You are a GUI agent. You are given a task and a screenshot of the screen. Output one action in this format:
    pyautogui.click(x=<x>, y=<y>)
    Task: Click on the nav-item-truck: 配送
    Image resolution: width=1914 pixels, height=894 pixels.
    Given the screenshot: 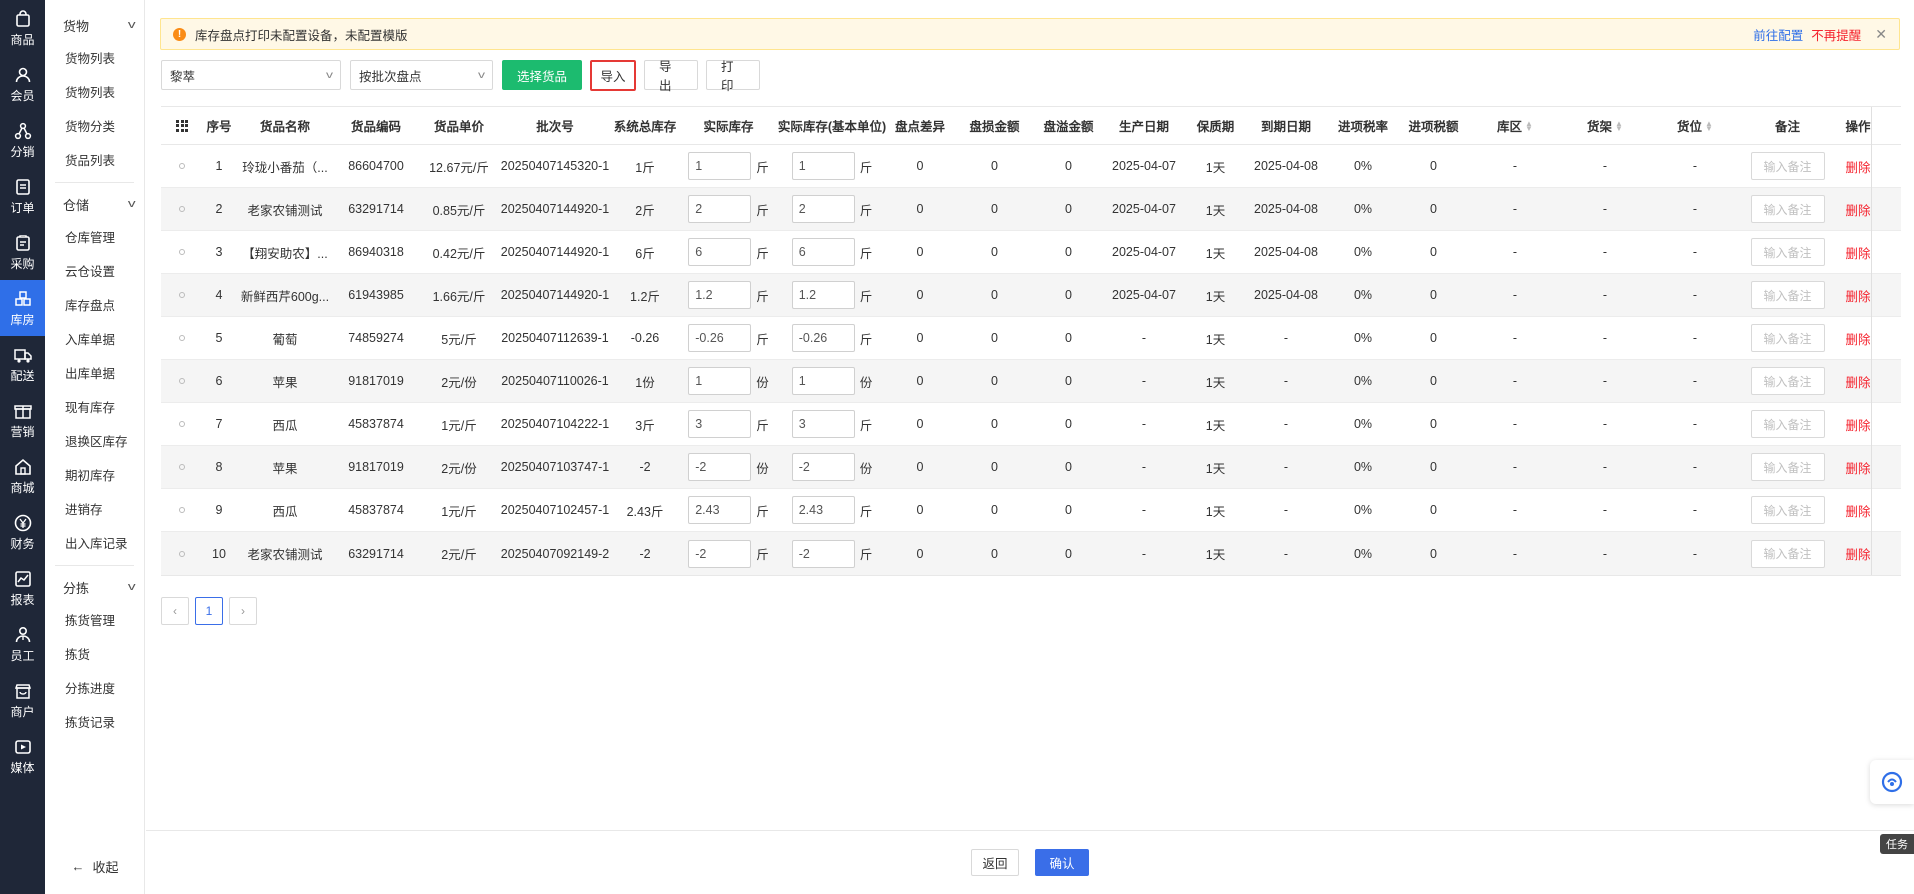 What is the action you would take?
    pyautogui.click(x=22, y=364)
    